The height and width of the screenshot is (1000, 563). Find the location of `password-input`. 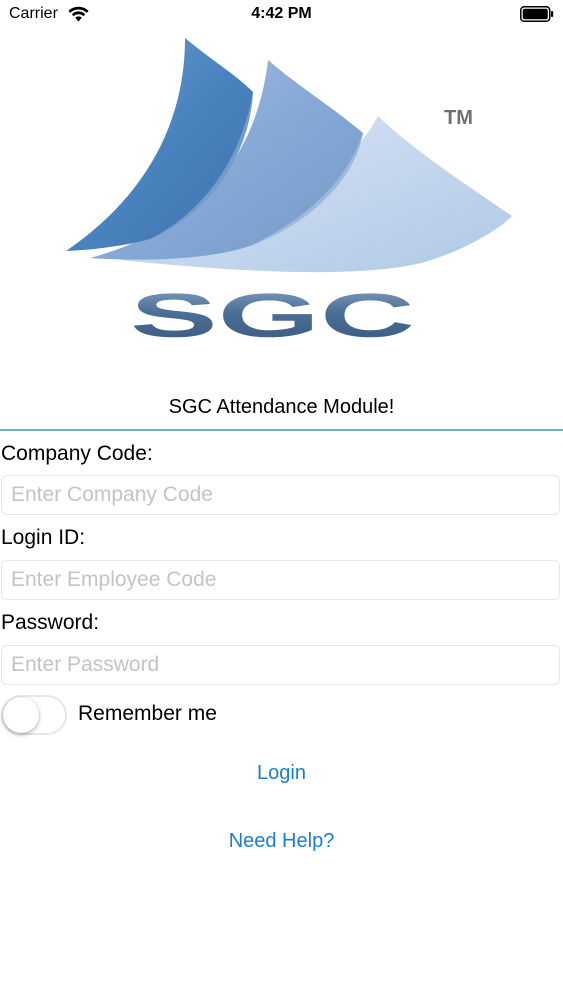

password-input is located at coordinates (280, 665).